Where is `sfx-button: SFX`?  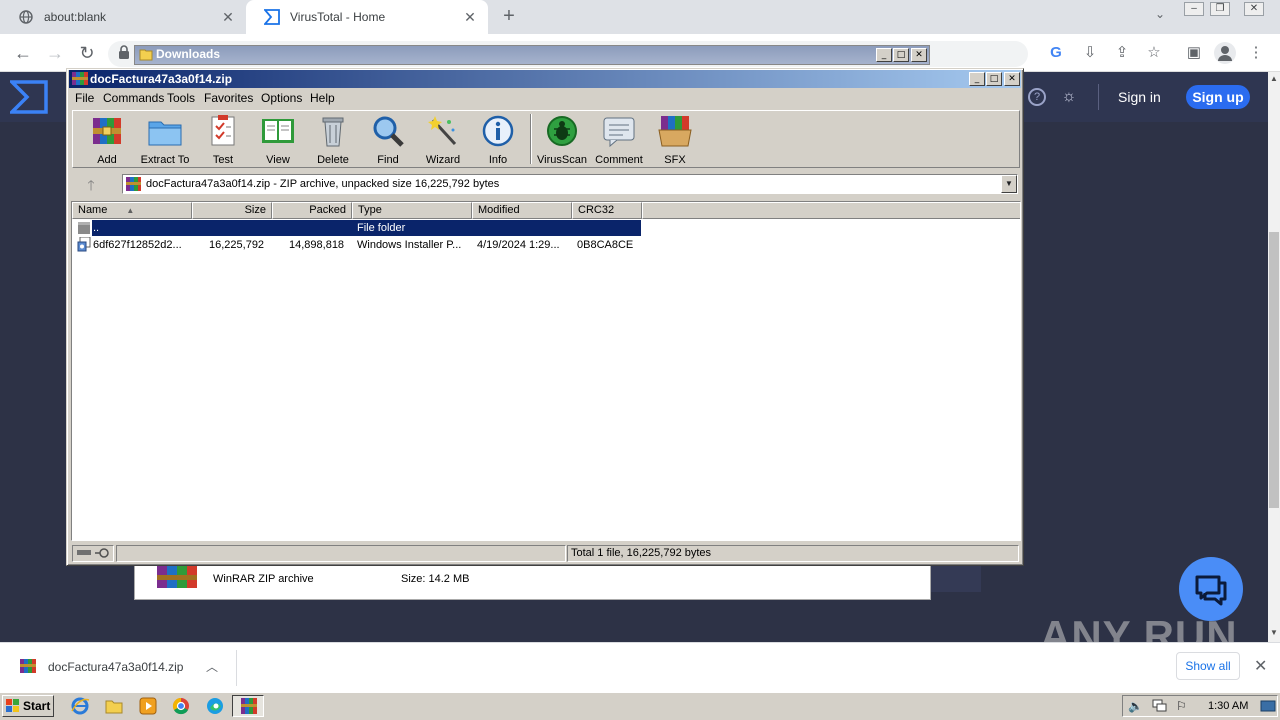 sfx-button: SFX is located at coordinates (675, 140).